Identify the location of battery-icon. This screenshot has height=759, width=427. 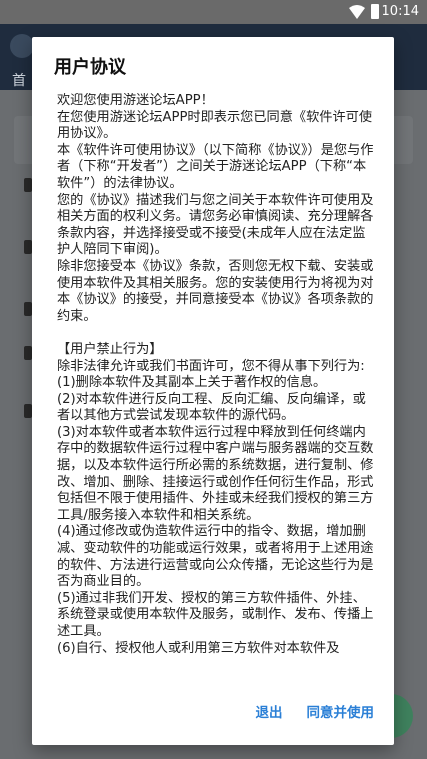
(375, 11).